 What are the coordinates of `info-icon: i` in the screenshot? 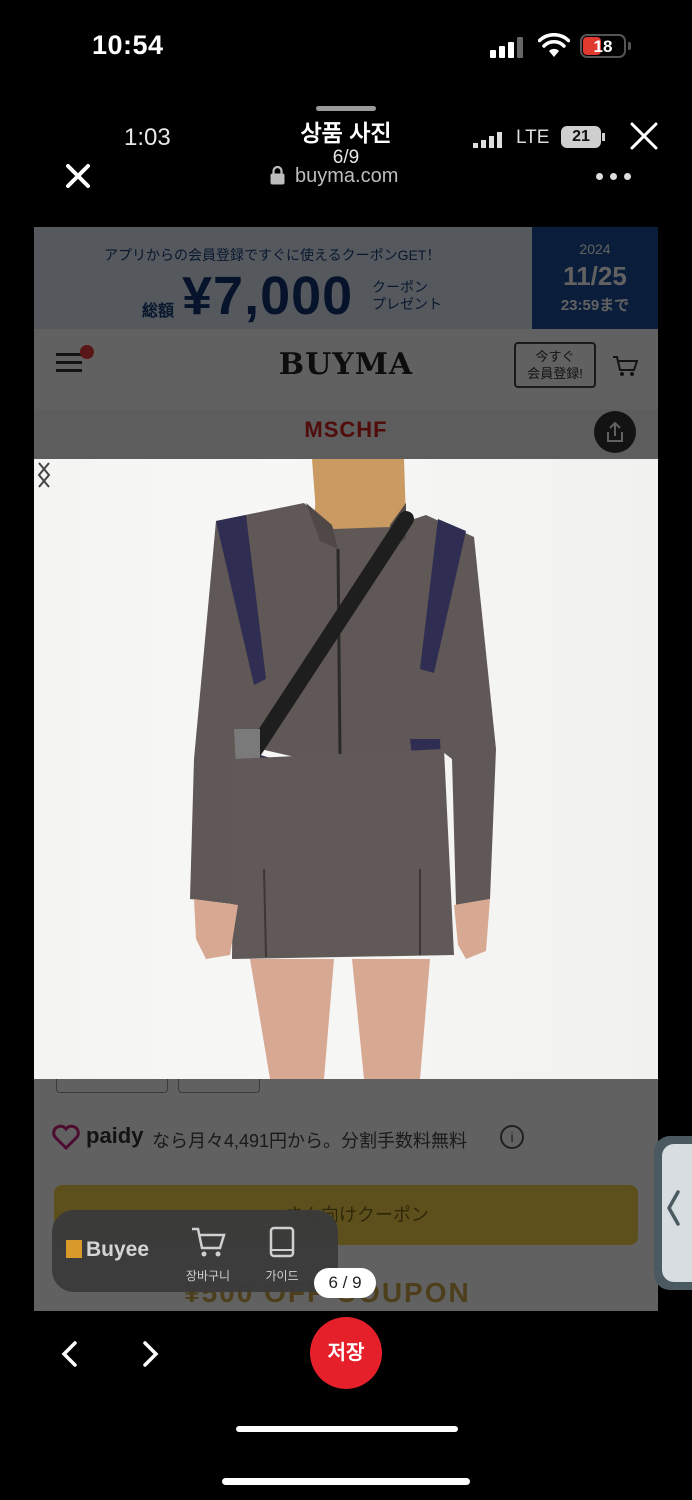 It's located at (512, 1137).